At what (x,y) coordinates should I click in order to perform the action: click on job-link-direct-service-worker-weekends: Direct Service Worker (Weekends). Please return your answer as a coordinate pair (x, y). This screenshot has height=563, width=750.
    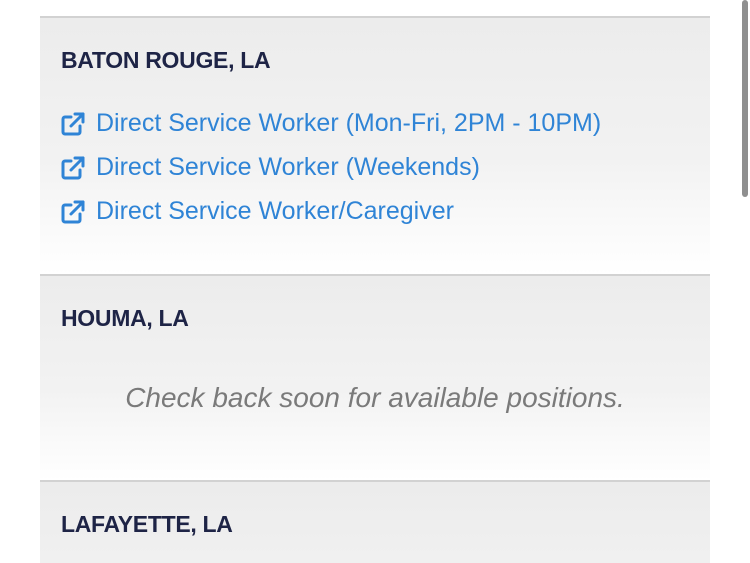
    Looking at the image, I should click on (270, 167).